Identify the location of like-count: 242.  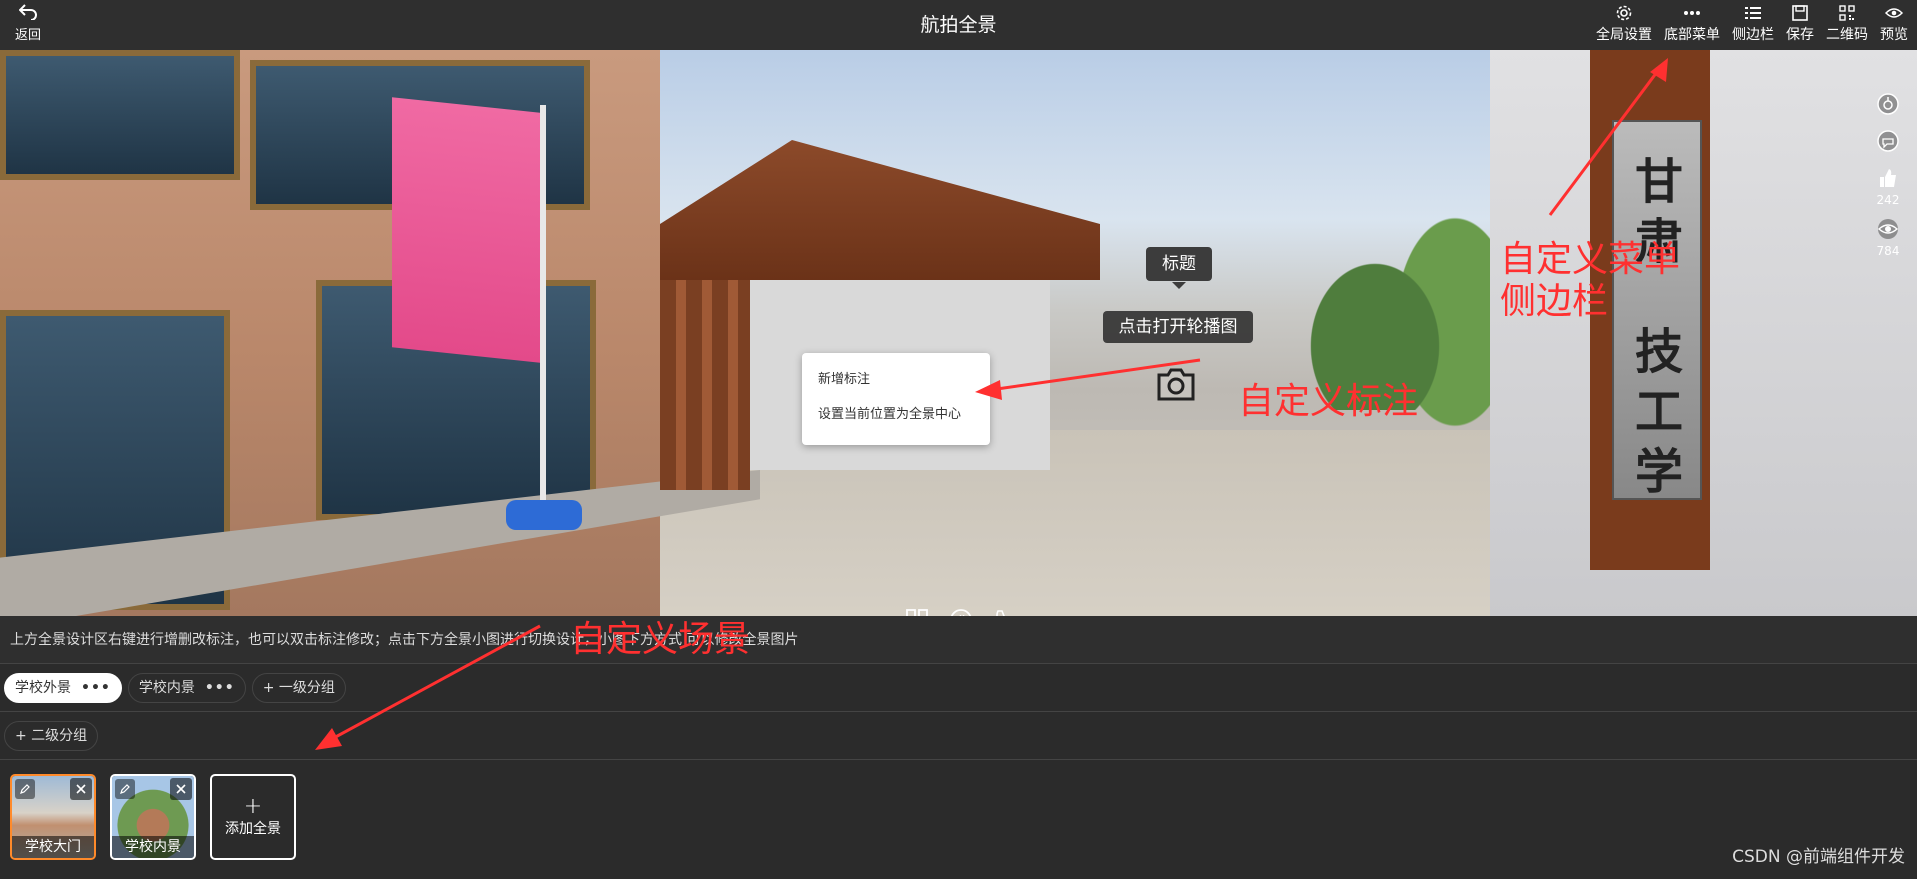
(1888, 200).